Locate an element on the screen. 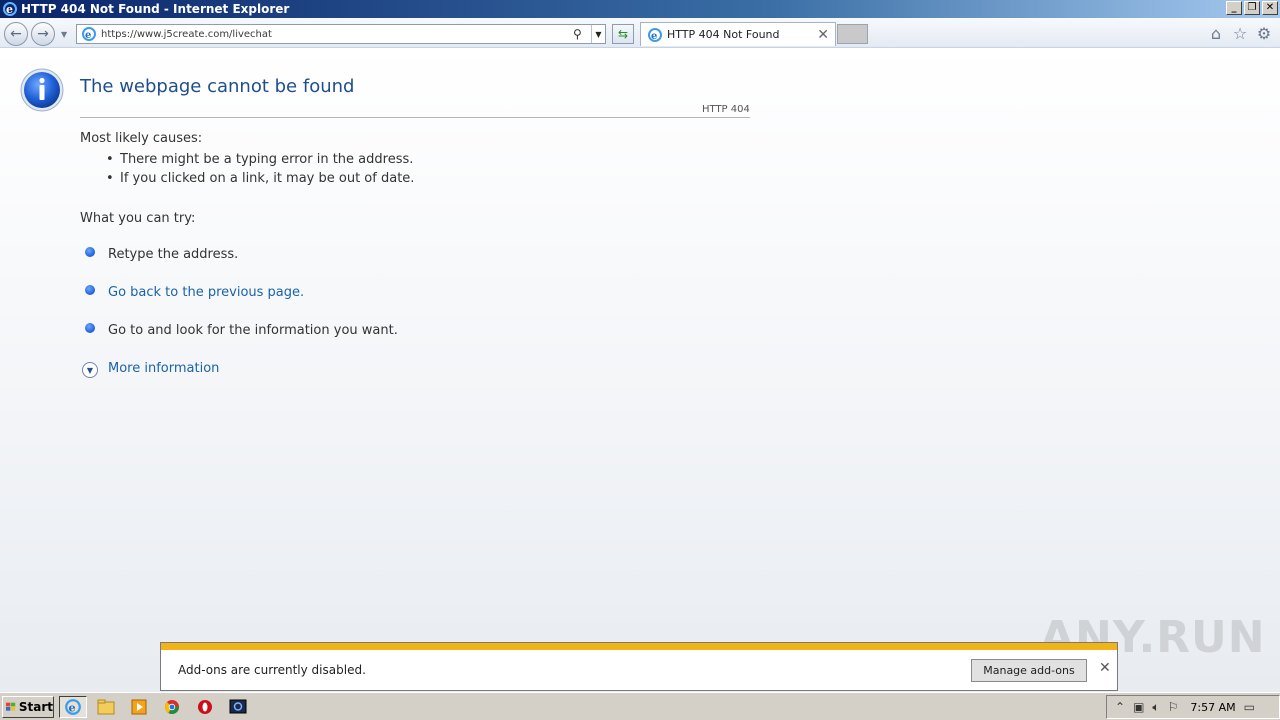 Image resolution: width=1280 pixels, height=720 pixels. restore-button: ❐ is located at coordinates (1252, 8).